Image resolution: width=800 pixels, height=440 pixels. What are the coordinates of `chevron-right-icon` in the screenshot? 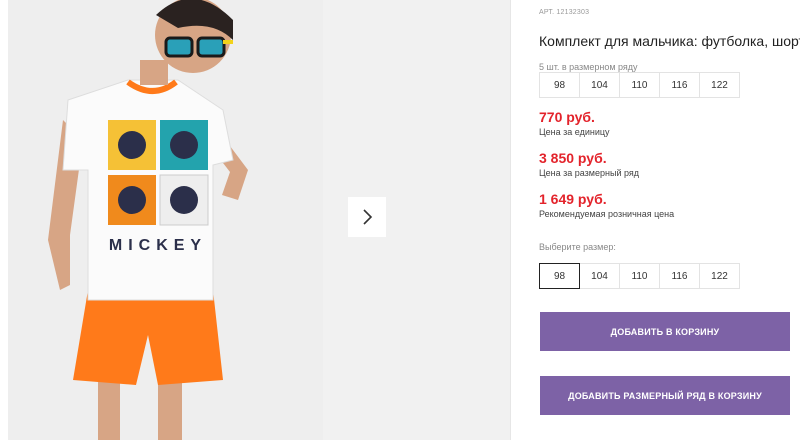 It's located at (368, 217).